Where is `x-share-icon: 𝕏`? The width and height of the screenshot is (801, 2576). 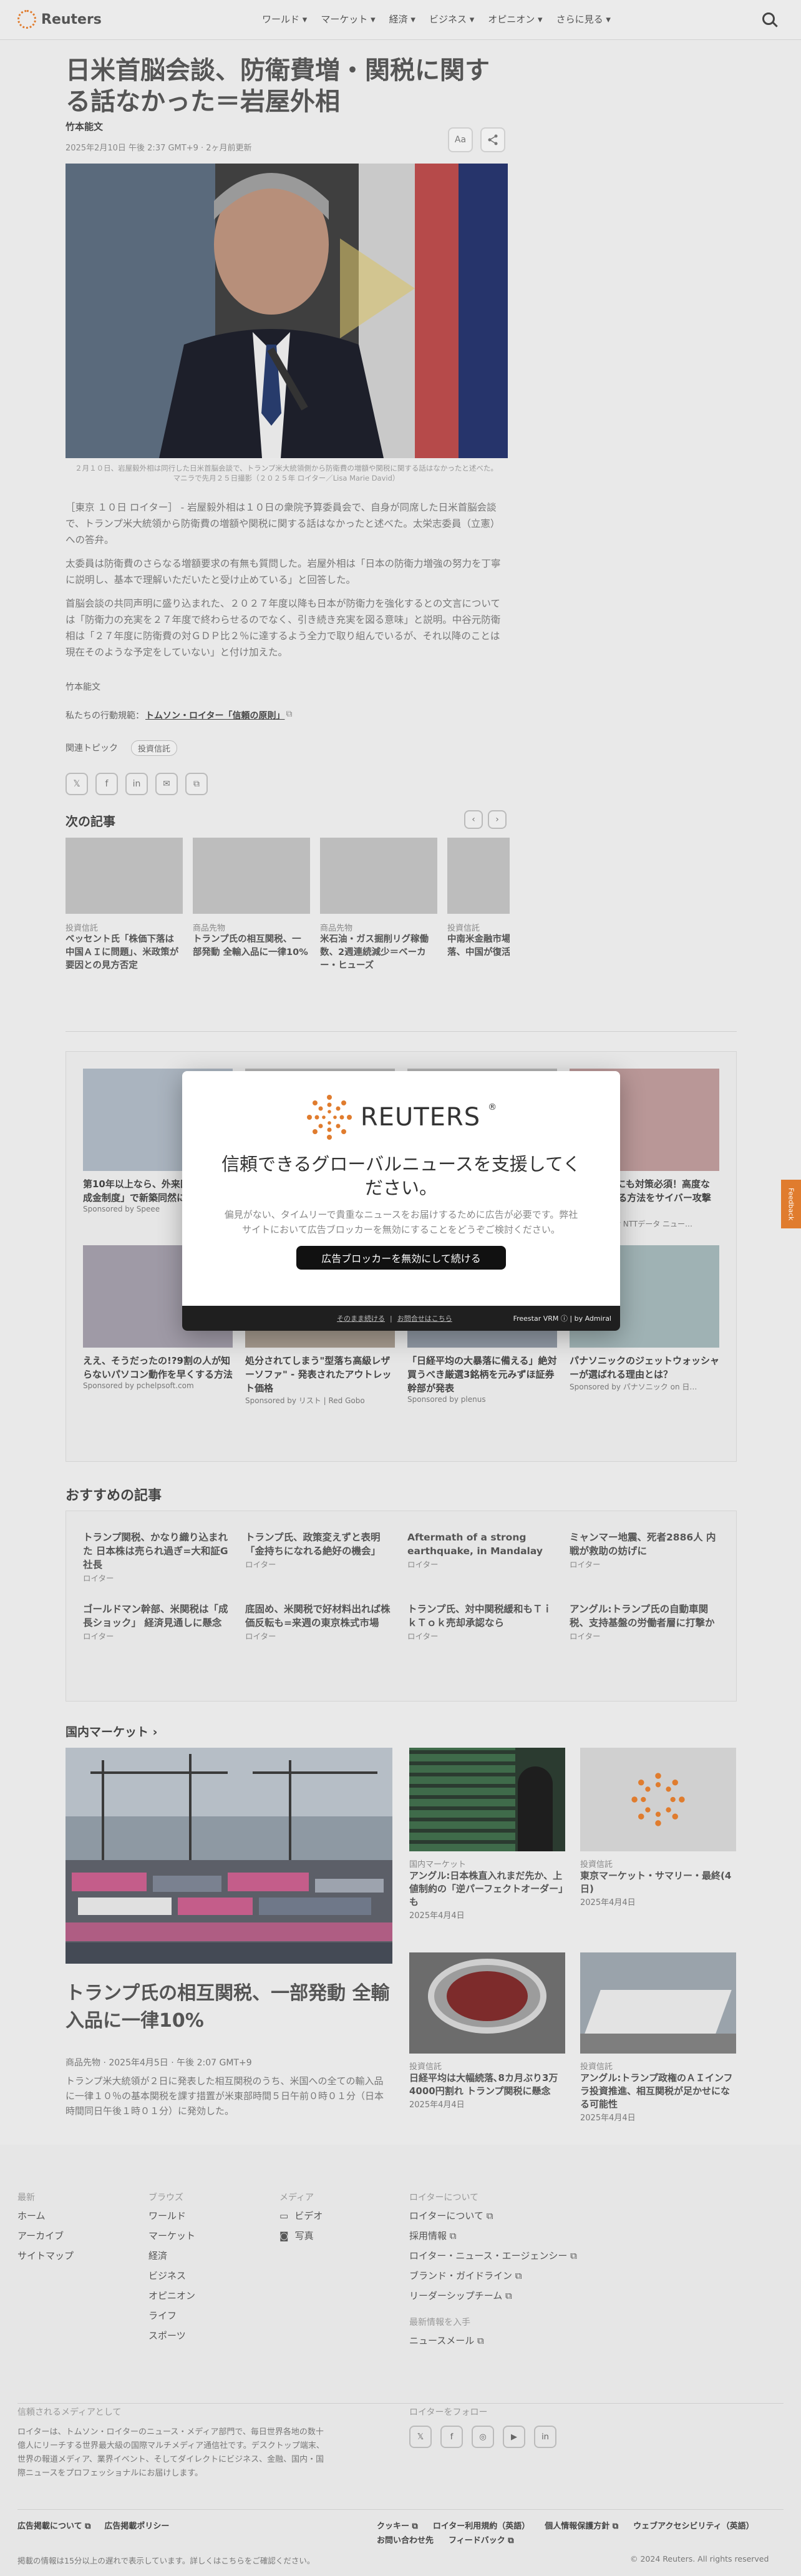
x-share-icon: 𝕏 is located at coordinates (77, 784).